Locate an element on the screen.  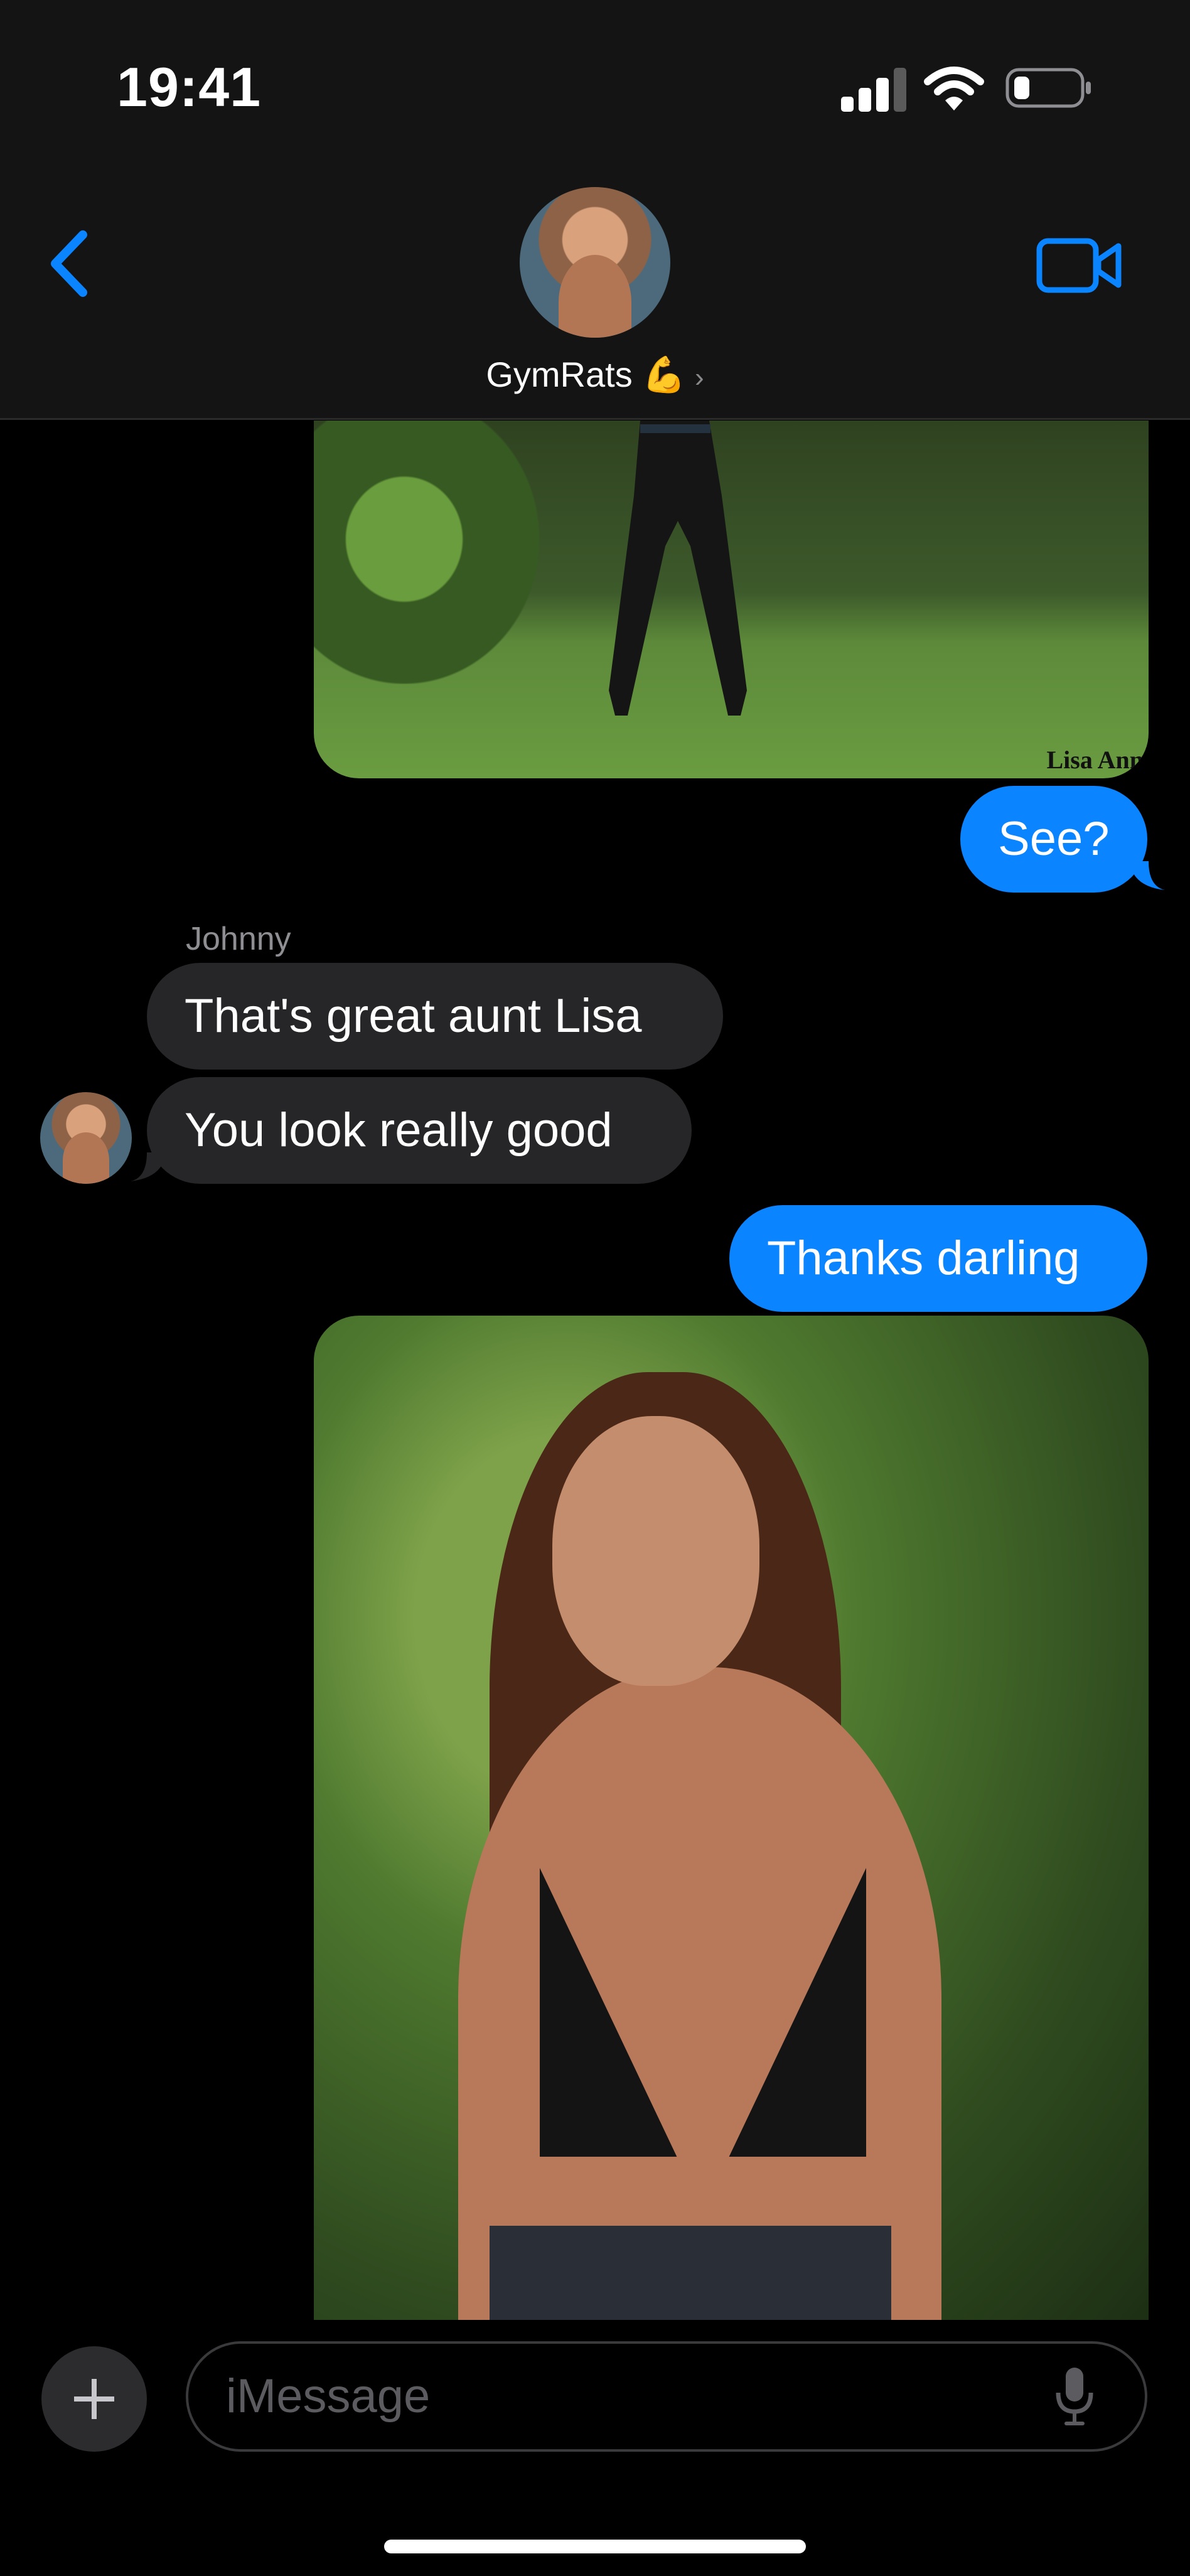
avatar is located at coordinates (86, 1138).